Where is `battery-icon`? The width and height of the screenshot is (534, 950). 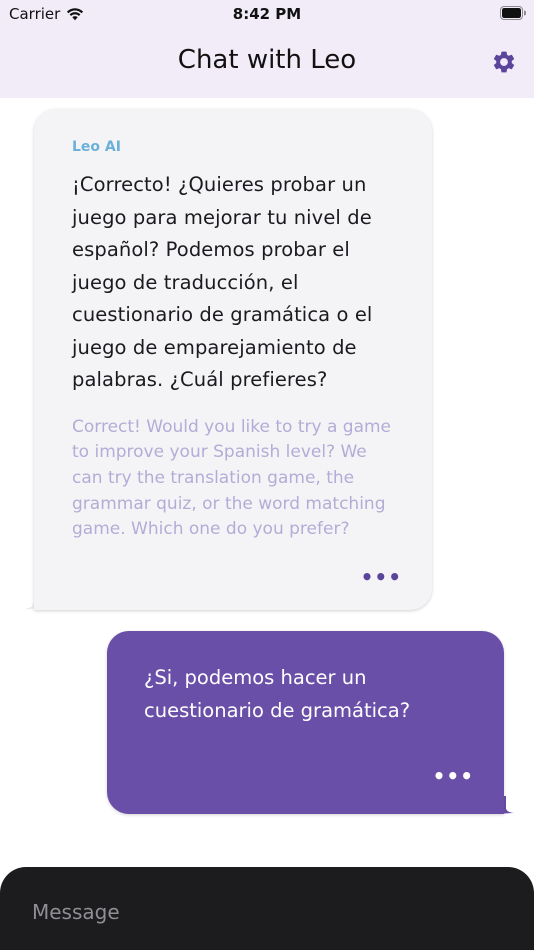
battery-icon is located at coordinates (513, 13).